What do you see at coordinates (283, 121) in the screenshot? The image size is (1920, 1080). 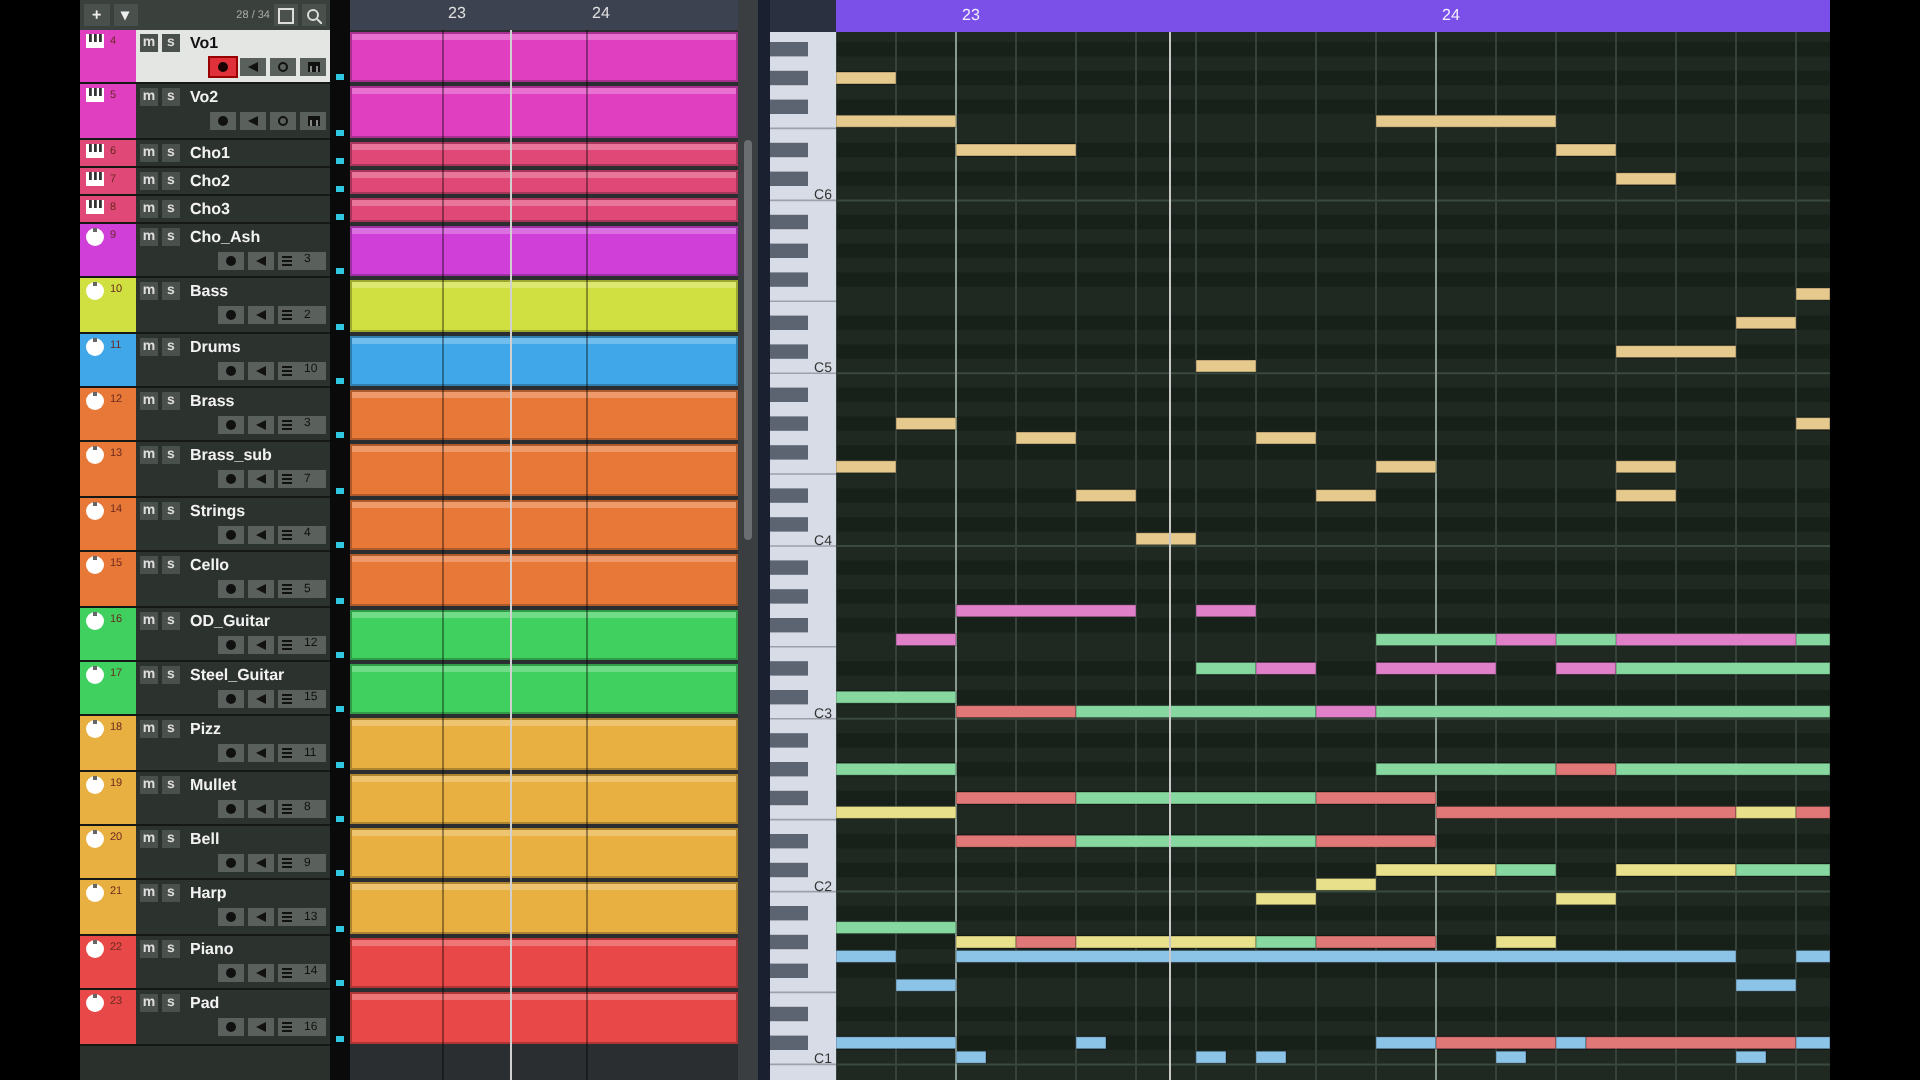 I see `edit-instrument-button` at bounding box center [283, 121].